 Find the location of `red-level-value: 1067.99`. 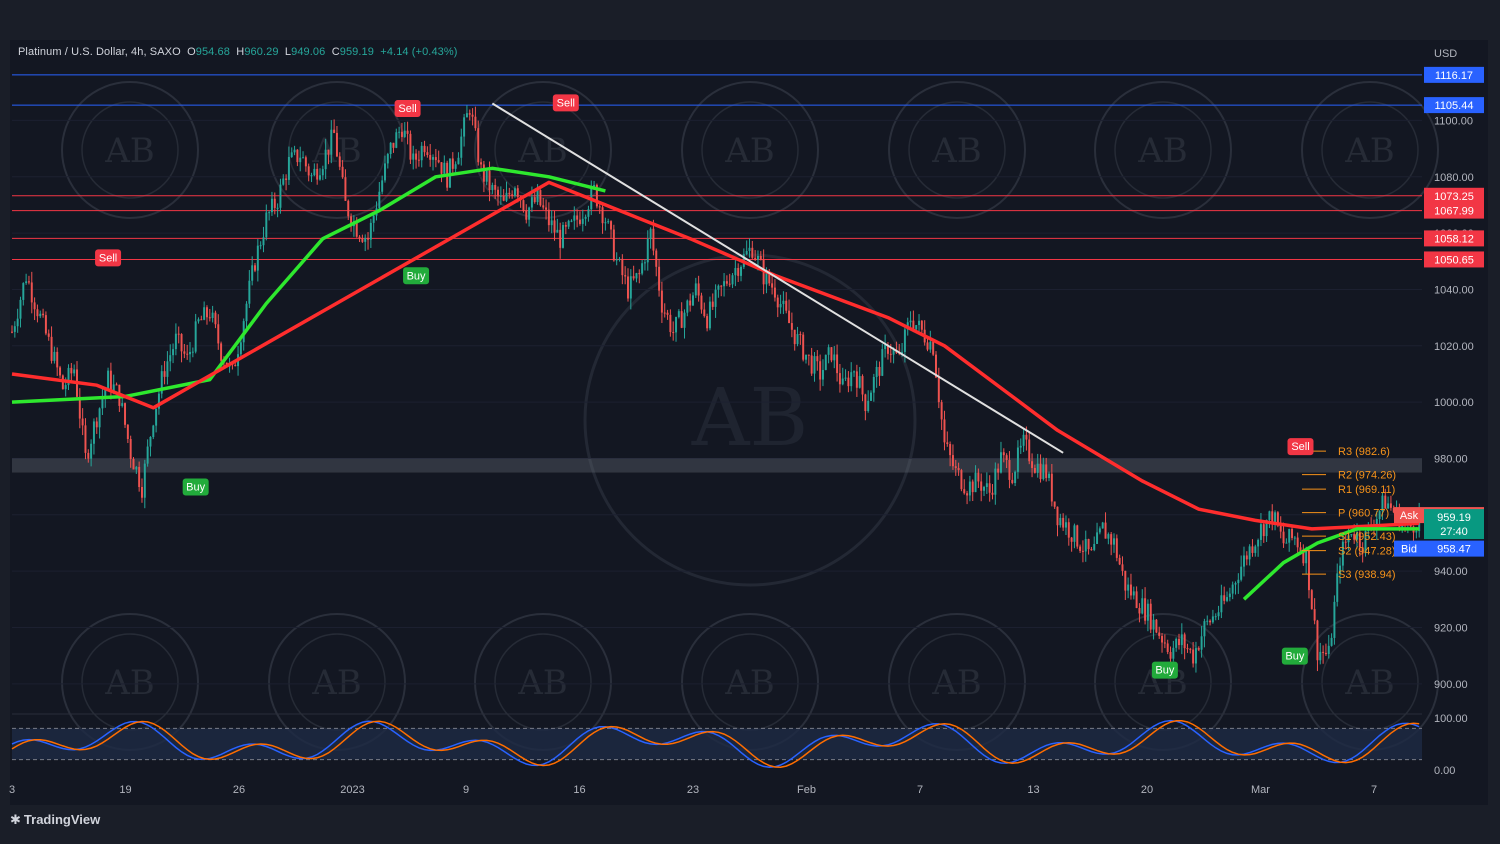

red-level-value: 1067.99 is located at coordinates (1454, 212).